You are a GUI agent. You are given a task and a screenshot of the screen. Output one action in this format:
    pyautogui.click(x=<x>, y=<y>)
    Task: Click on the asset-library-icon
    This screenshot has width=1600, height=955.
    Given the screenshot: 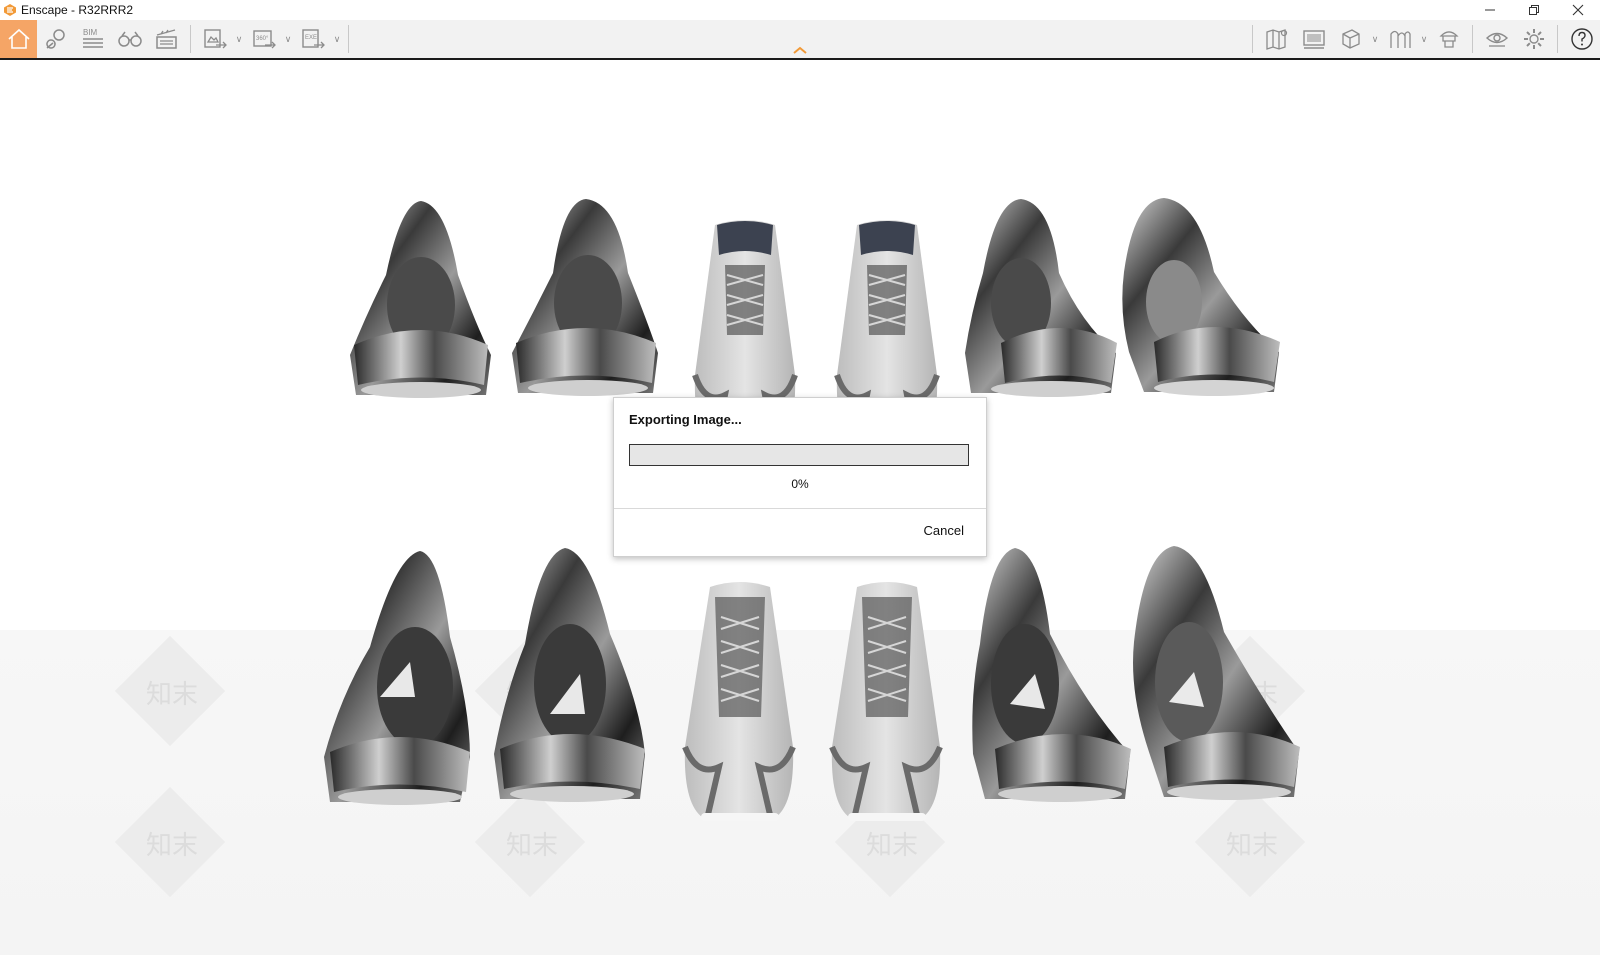 What is the action you would take?
    pyautogui.click(x=1448, y=39)
    